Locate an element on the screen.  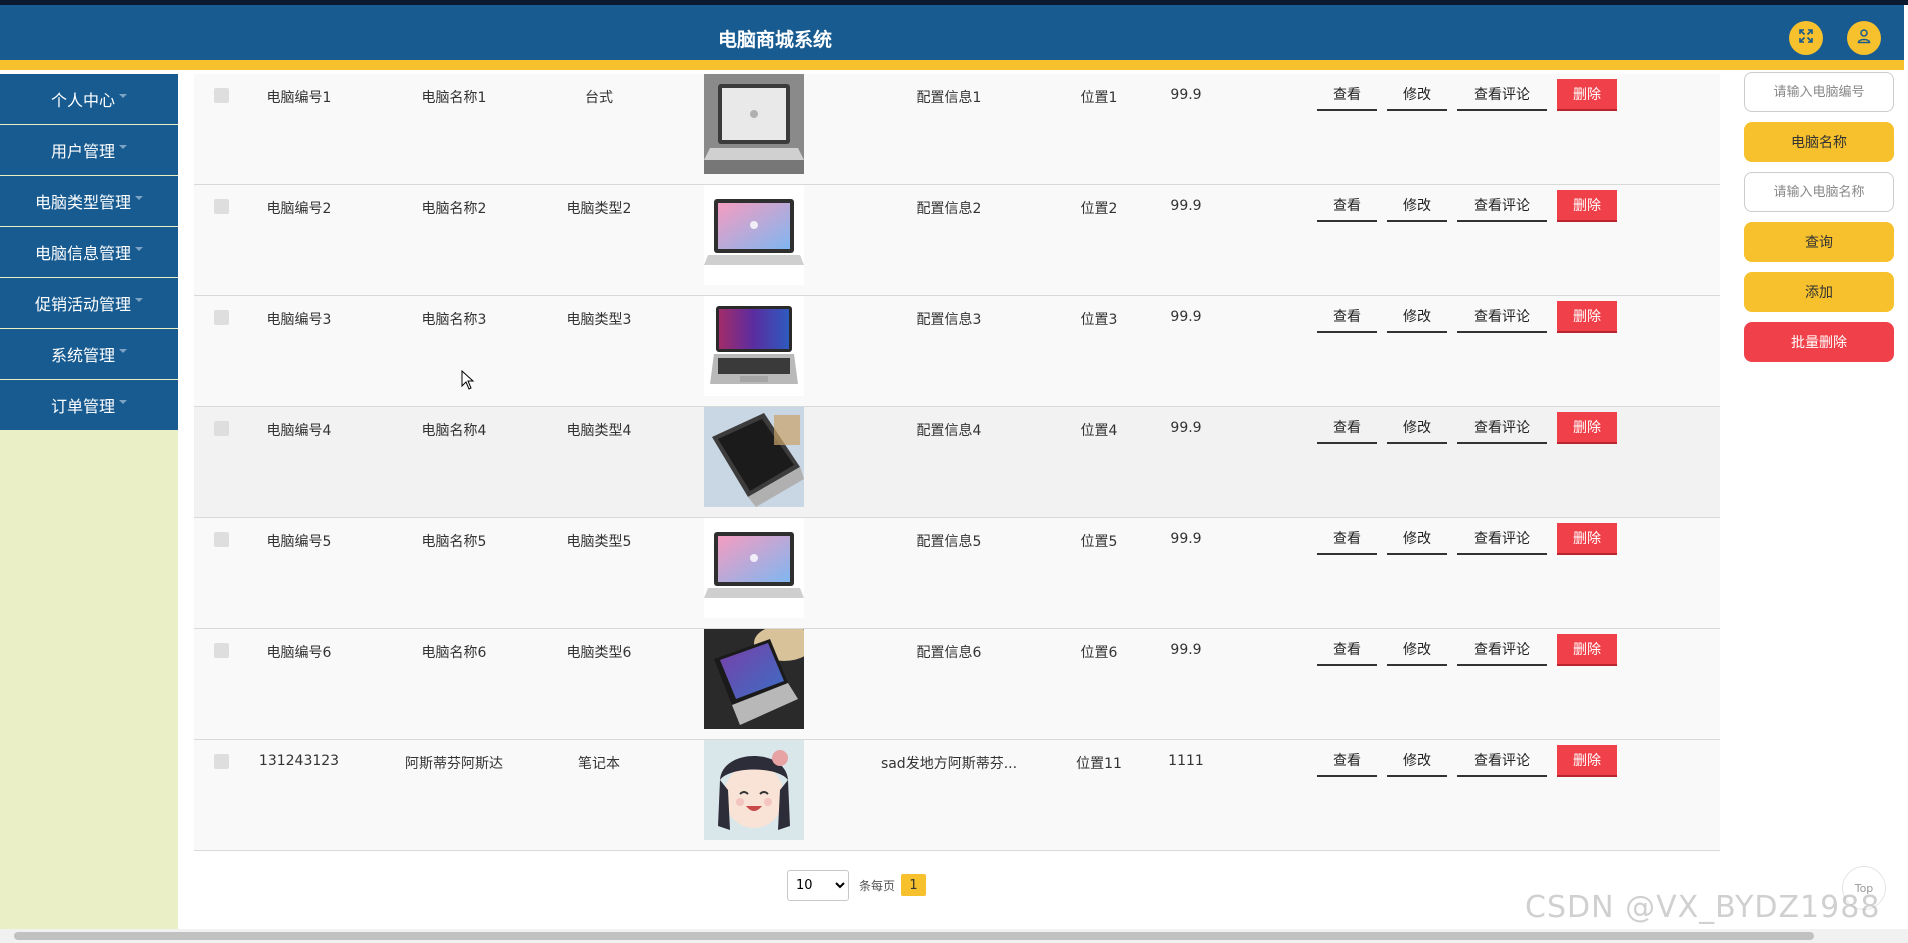
user-profile-button is located at coordinates (1864, 38).